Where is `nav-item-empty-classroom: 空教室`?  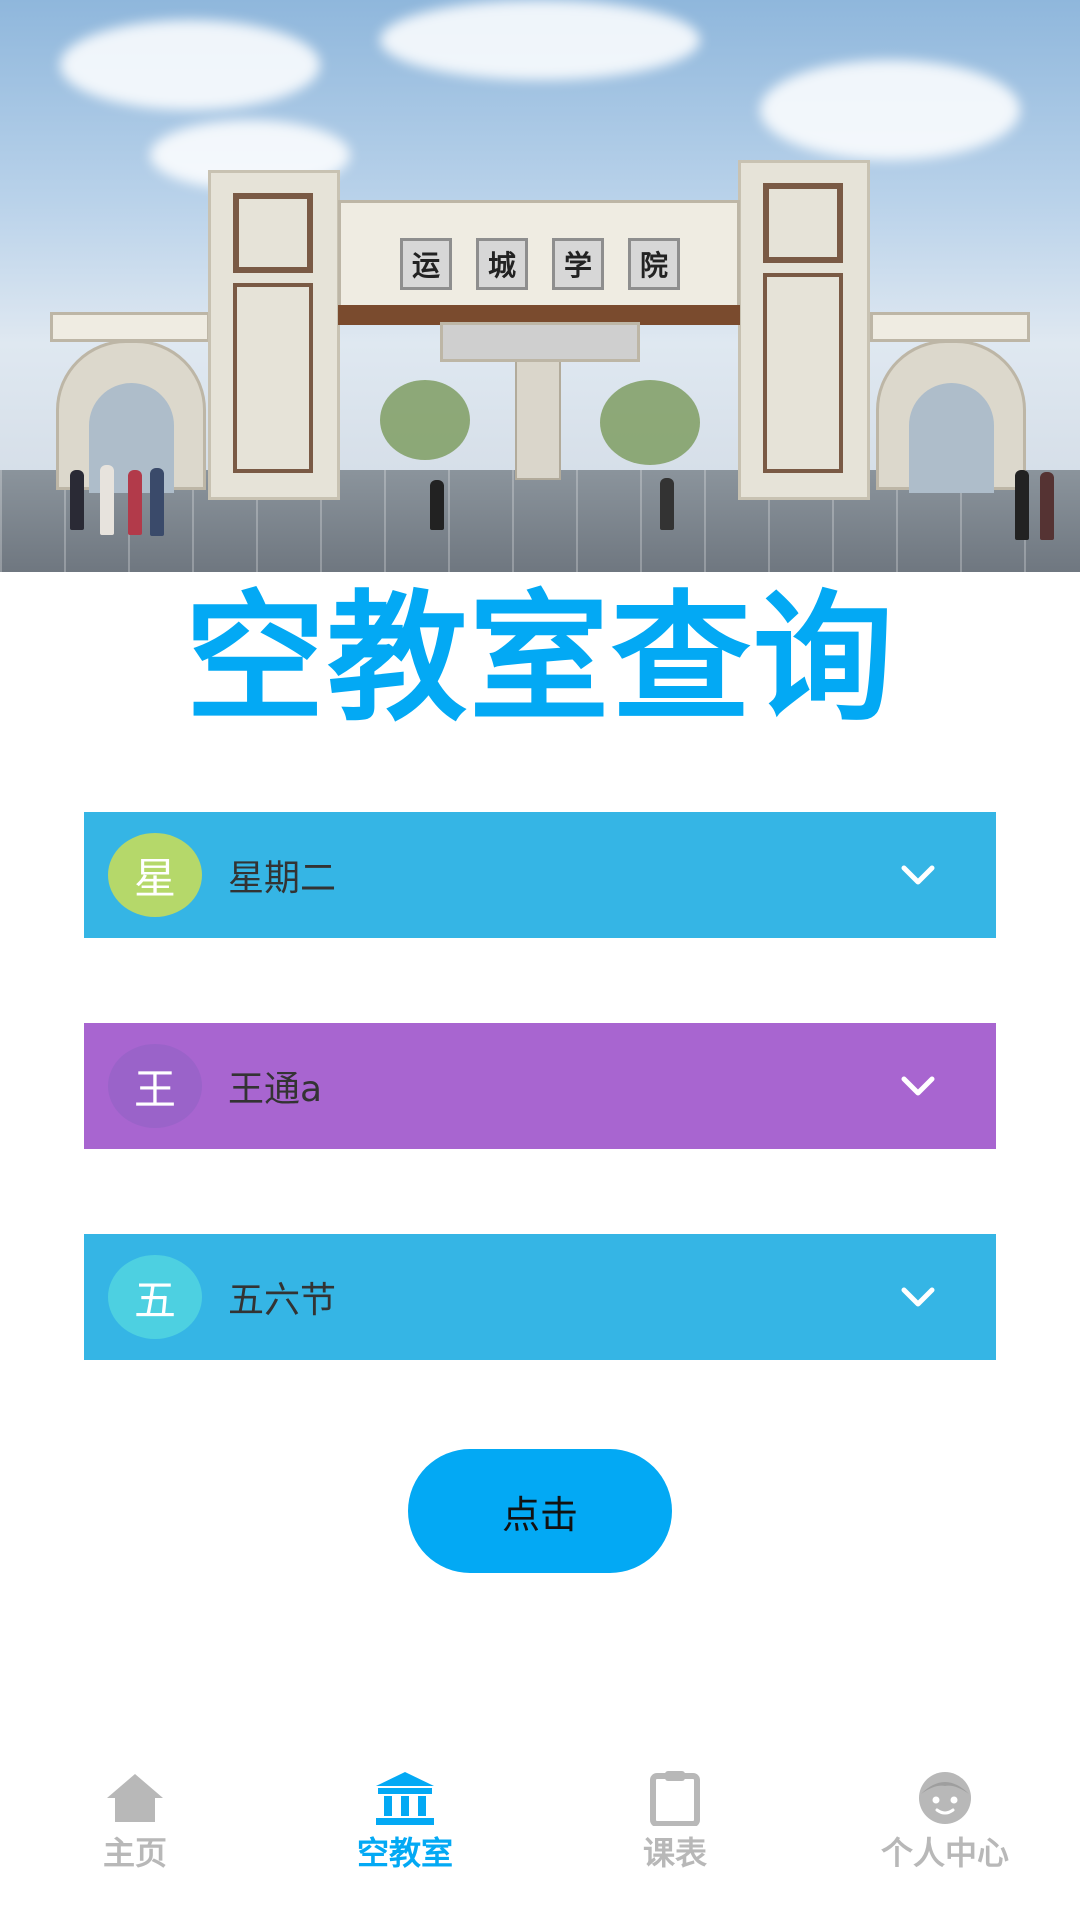 nav-item-empty-classroom: 空教室 is located at coordinates (405, 1822).